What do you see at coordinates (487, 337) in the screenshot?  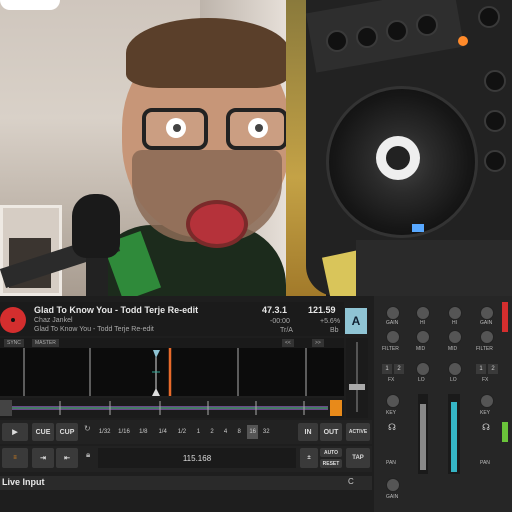 I see `filter-knob-b` at bounding box center [487, 337].